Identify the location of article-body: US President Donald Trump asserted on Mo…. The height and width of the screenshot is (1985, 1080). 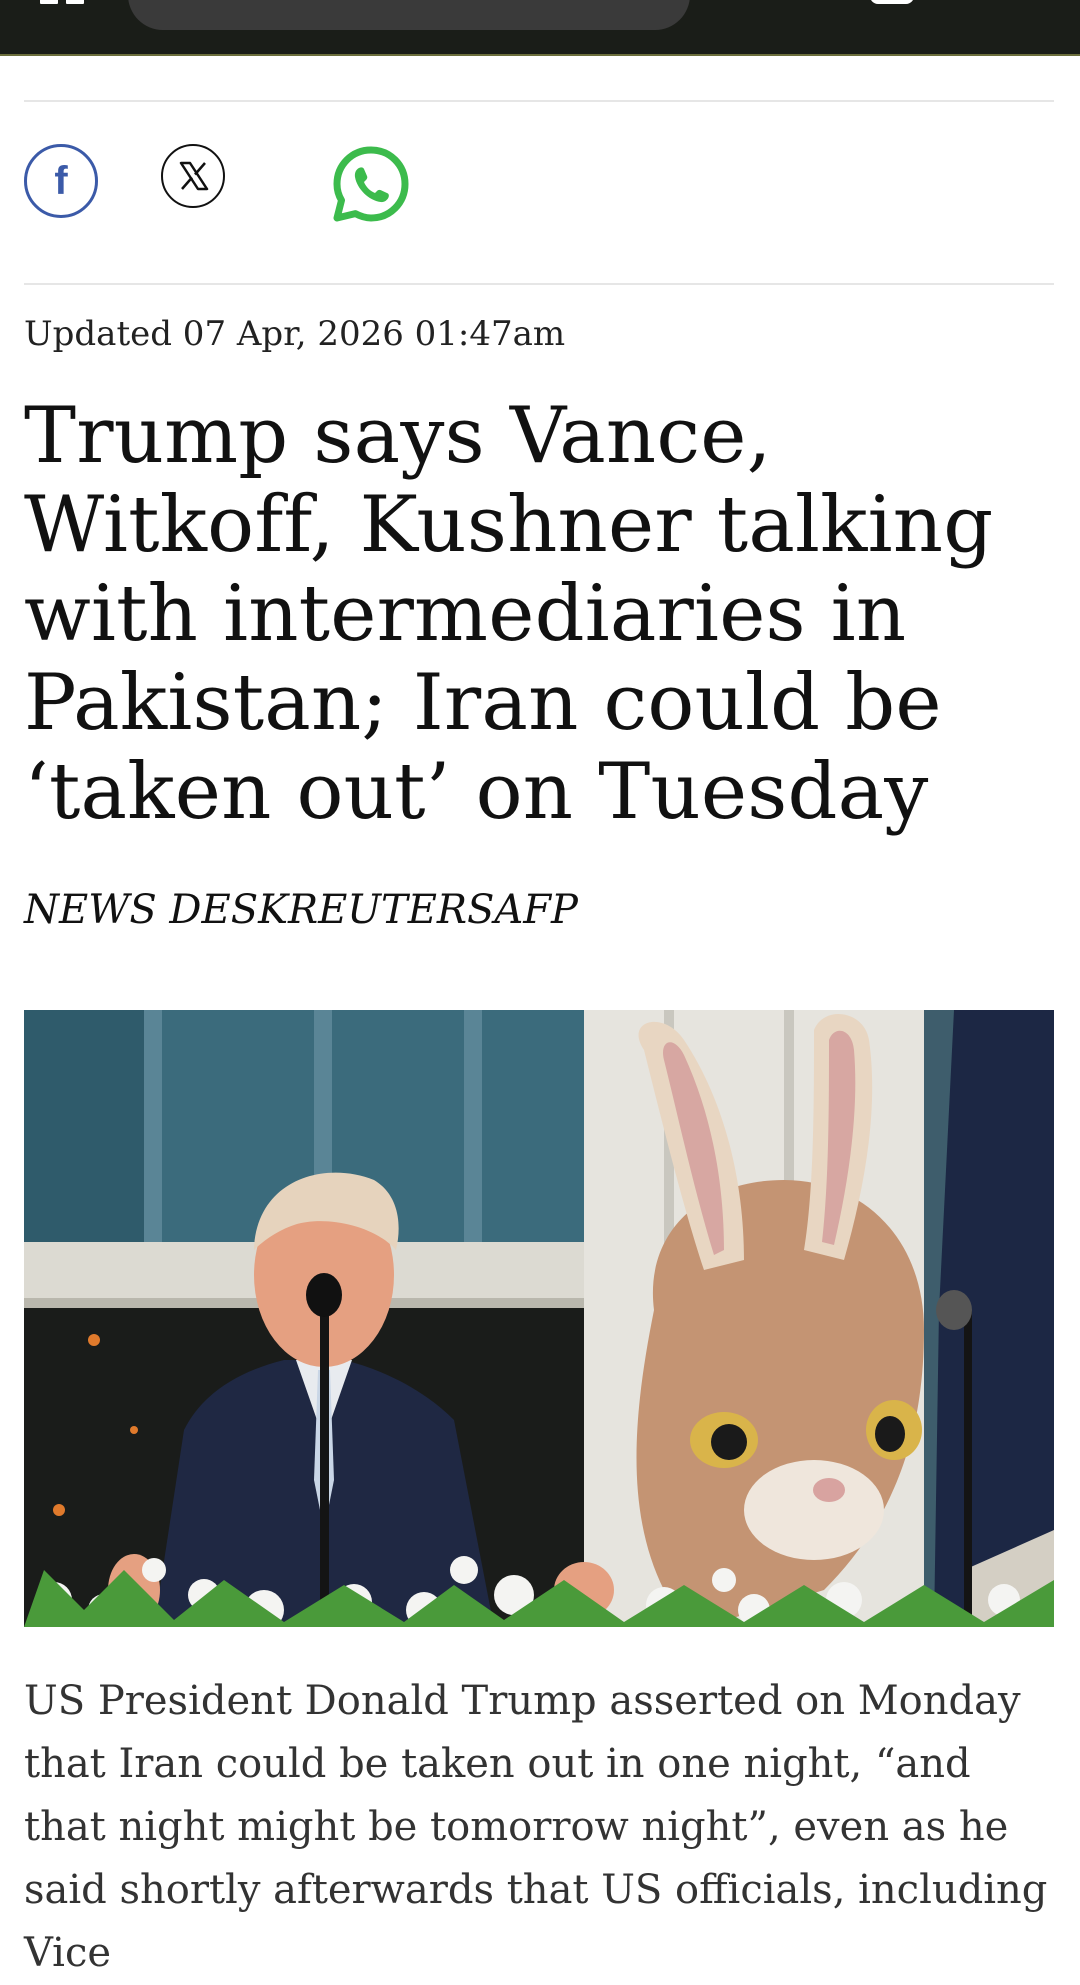
(536, 1827).